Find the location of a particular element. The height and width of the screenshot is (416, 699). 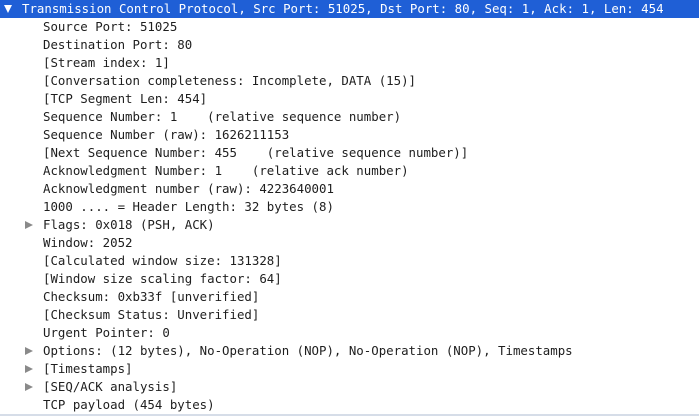

tree-field-row: Destination Port: 80 is located at coordinates (349, 45).